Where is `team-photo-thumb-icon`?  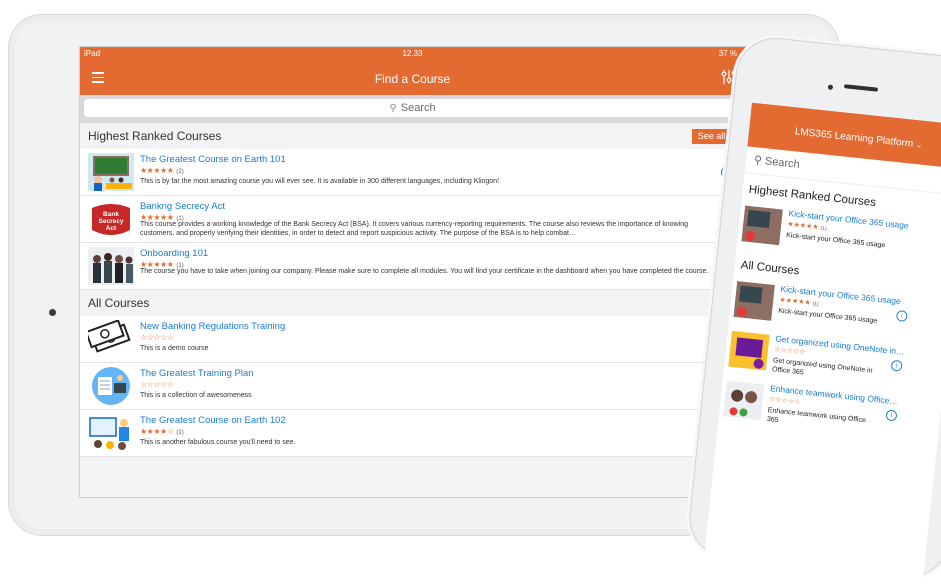
team-photo-thumb-icon is located at coordinates (111, 266).